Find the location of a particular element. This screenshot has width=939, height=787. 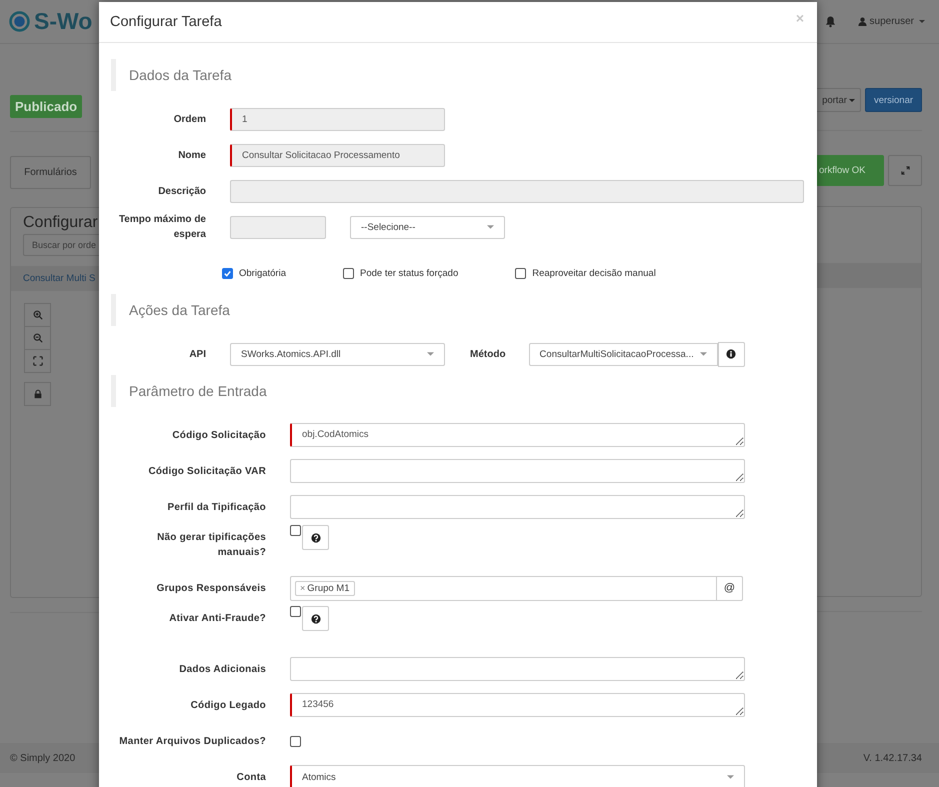

dropdown-value: Atomics is located at coordinates (319, 777).